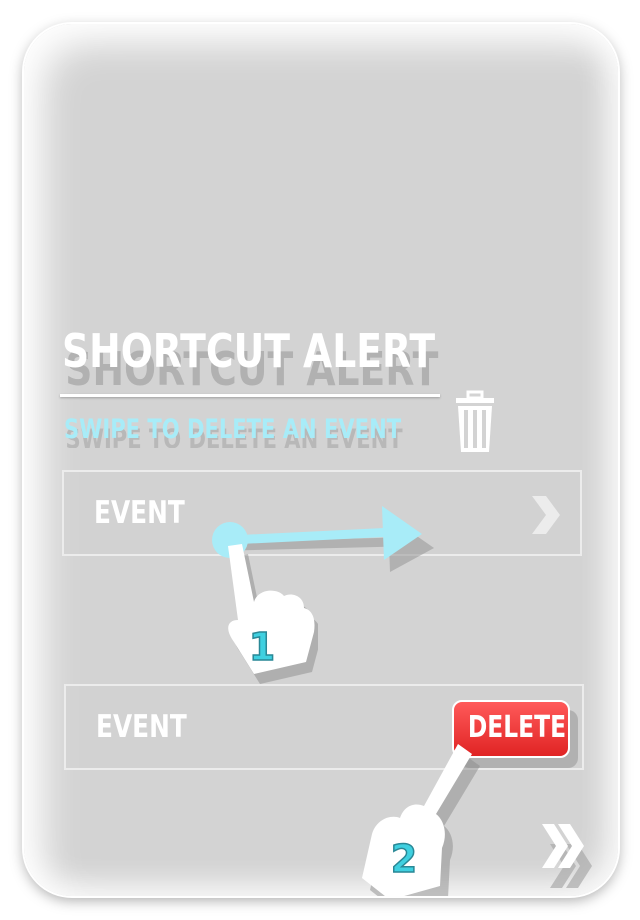 This screenshot has height=920, width=640. What do you see at coordinates (273, 614) in the screenshot?
I see `pointing-hand-icon: 1` at bounding box center [273, 614].